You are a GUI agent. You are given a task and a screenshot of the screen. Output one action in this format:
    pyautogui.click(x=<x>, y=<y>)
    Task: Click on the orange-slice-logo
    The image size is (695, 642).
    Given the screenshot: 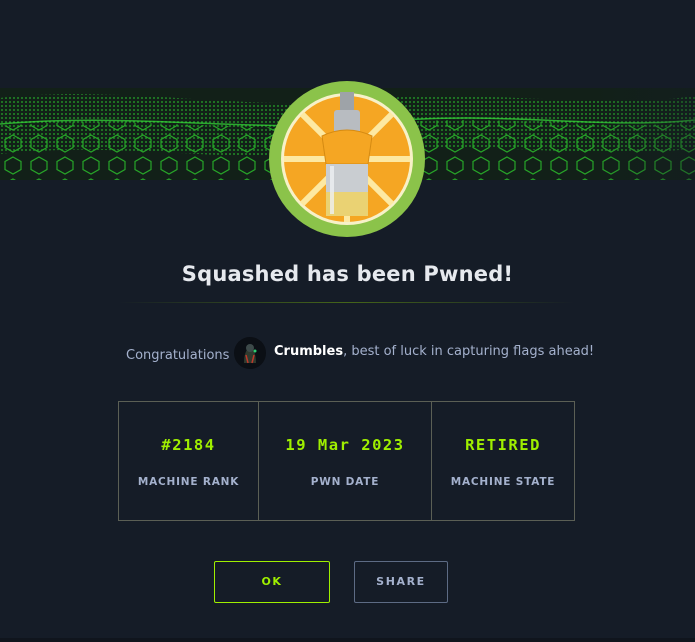 What is the action you would take?
    pyautogui.click(x=347, y=159)
    